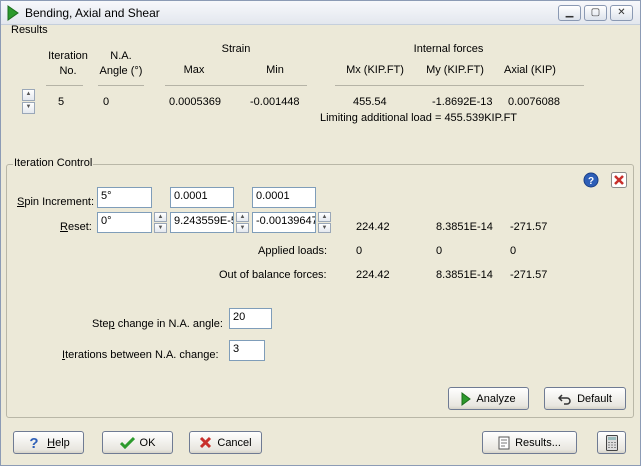 The height and width of the screenshot is (466, 641). What do you see at coordinates (530, 70) in the screenshot?
I see `header-axial: Axial (KIP)` at bounding box center [530, 70].